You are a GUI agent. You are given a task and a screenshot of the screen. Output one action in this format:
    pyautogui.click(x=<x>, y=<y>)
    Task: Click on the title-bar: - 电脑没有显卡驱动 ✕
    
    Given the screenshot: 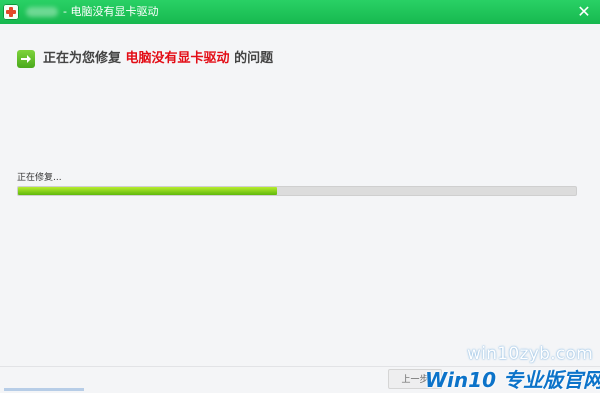 What is the action you would take?
    pyautogui.click(x=300, y=12)
    